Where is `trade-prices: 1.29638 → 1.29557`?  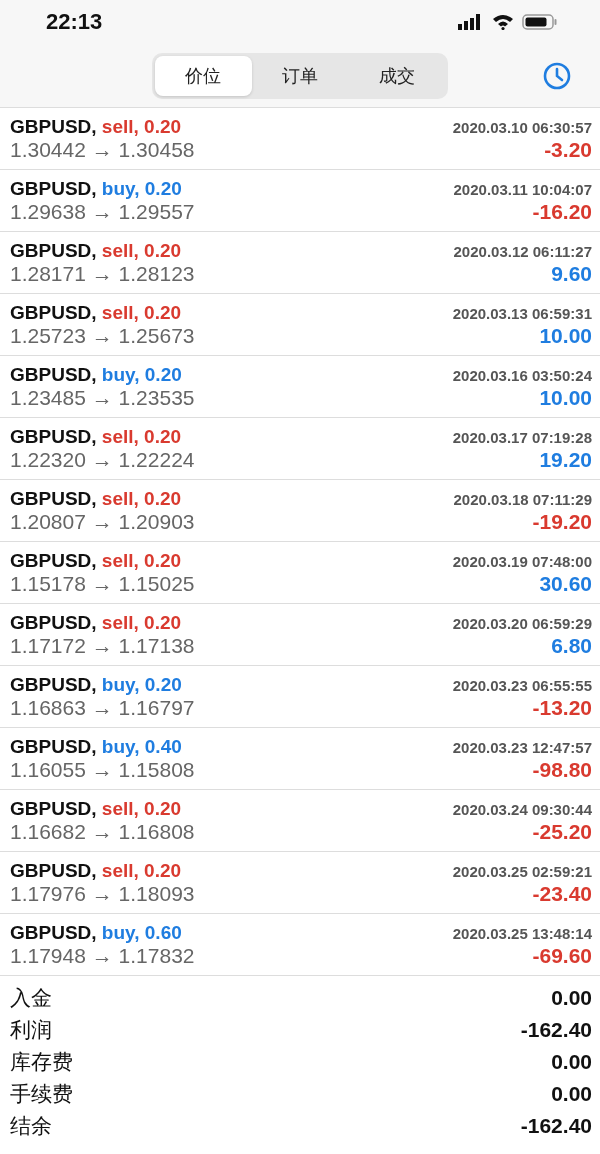
trade-prices: 1.29638 → 1.29557 is located at coordinates (102, 211).